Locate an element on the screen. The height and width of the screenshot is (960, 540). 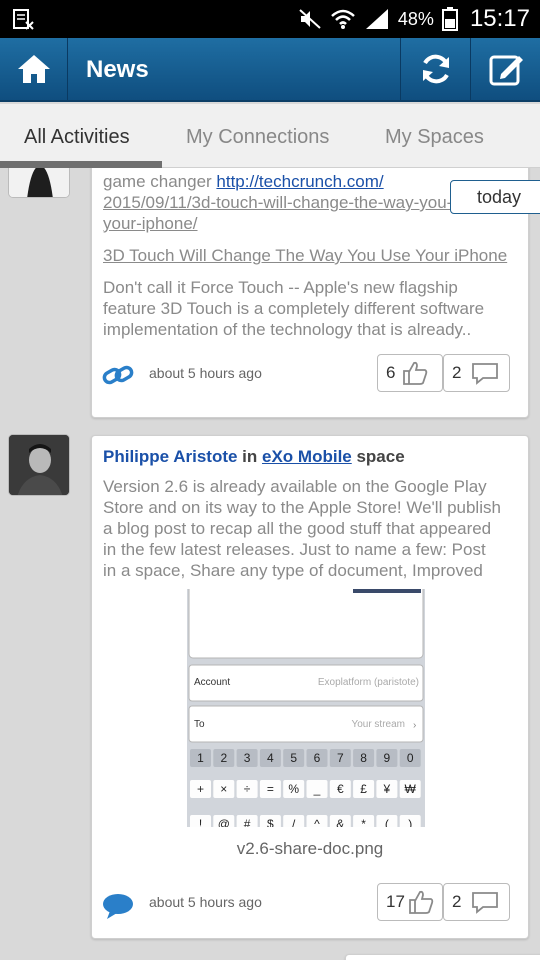
keyboard-key-label: 6 is located at coordinates (317, 758).